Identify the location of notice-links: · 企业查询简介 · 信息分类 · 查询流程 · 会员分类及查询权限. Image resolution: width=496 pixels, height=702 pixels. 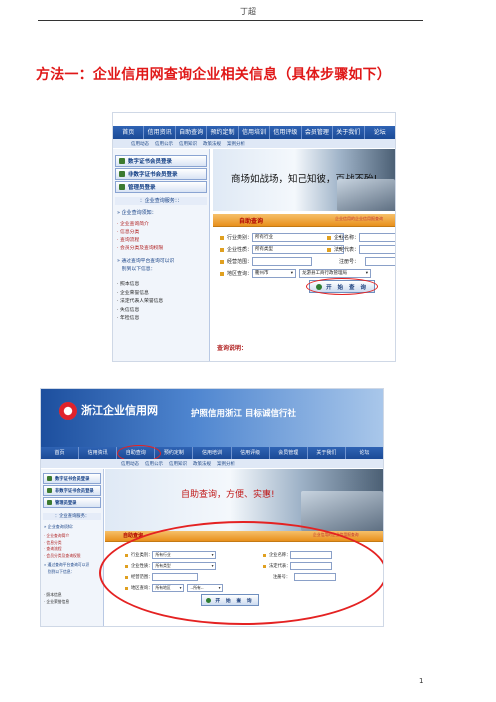
(62, 546).